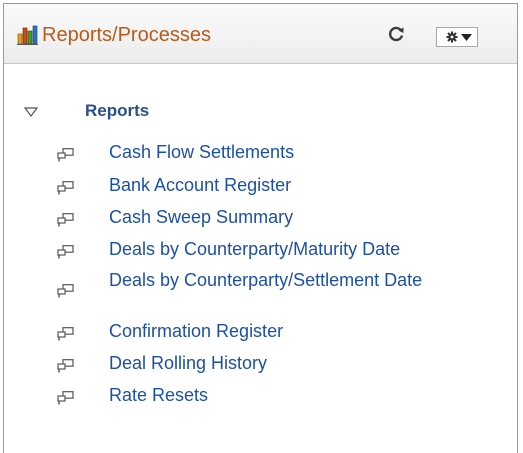 The image size is (523, 453). Describe the element at coordinates (260, 34) in the screenshot. I see `pagelet-header: Reports/Processes` at that location.